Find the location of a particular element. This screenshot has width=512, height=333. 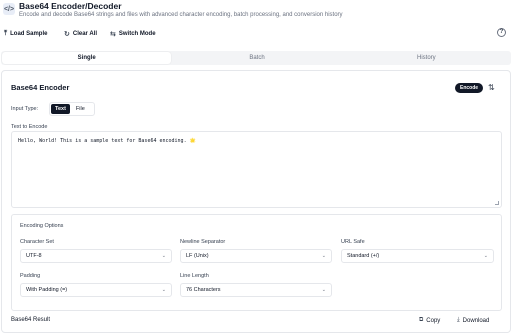

input-type-text: Text is located at coordinates (60, 109).